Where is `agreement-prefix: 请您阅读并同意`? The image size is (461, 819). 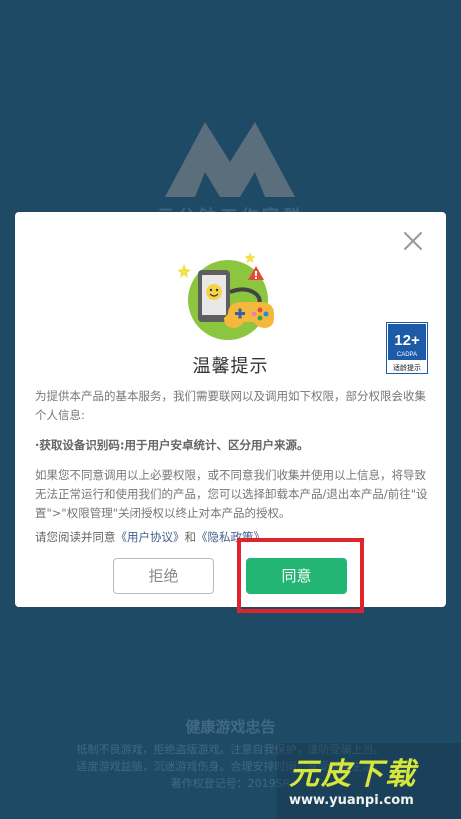
agreement-prefix: 请您阅读并同意 is located at coordinates (75, 537).